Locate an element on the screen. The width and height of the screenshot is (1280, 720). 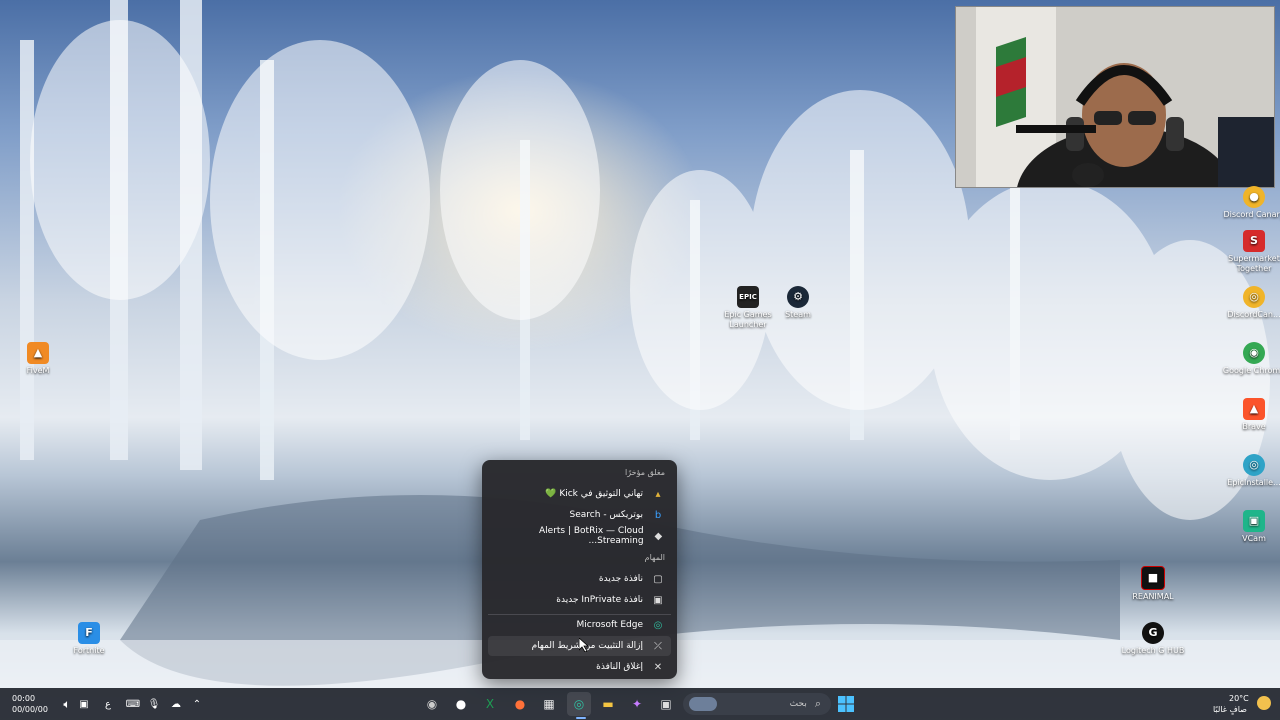
desktop-icon-fortnite: F Fortnite is located at coordinates (89, 639).